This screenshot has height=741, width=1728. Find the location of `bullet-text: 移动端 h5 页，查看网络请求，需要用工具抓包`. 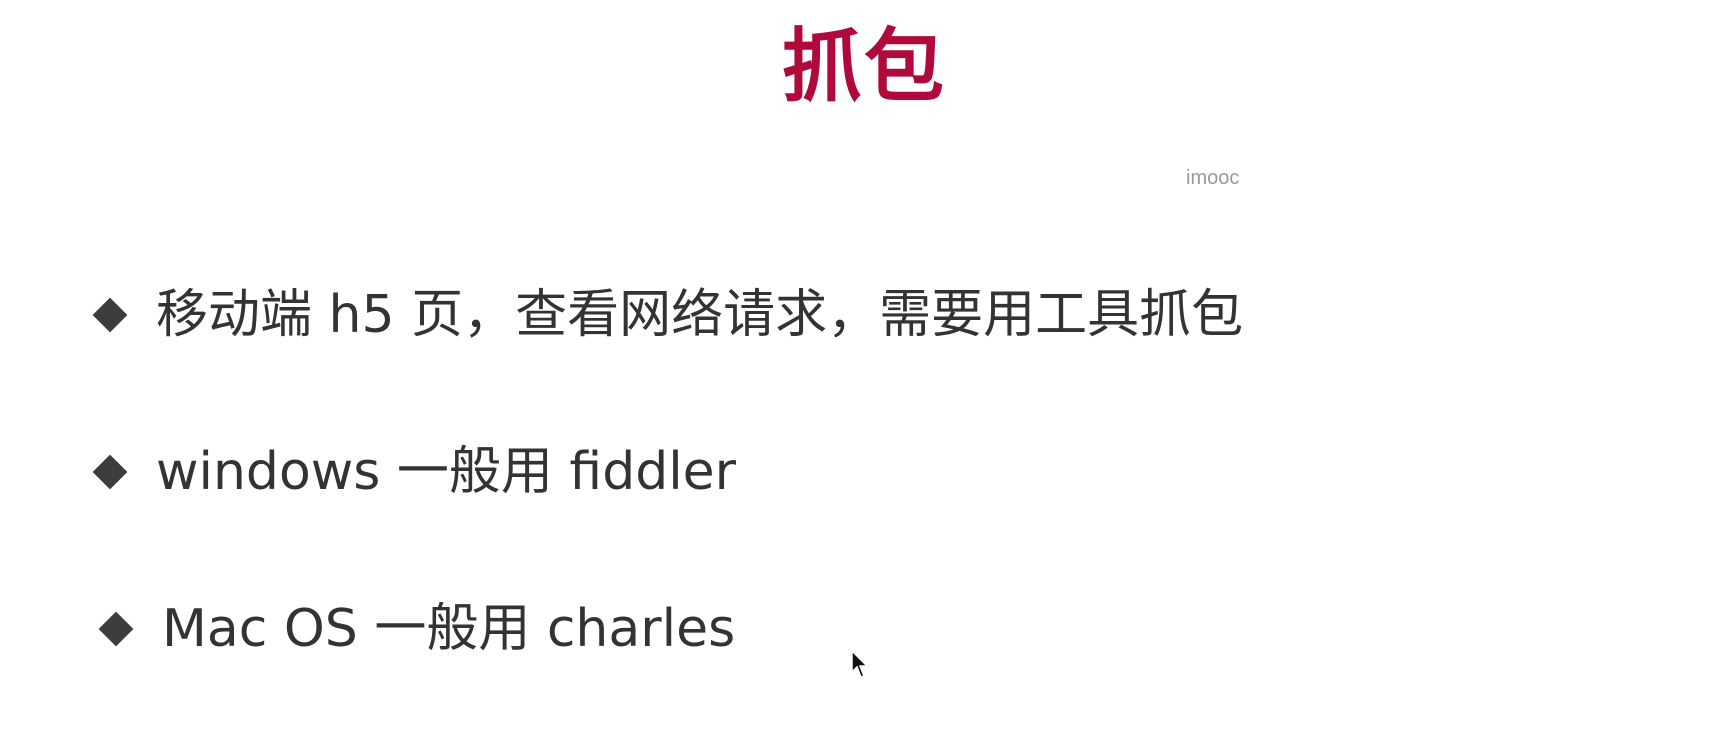

bullet-text: 移动端 h5 页，查看网络请求，需要用工具抓包 is located at coordinates (700, 315).